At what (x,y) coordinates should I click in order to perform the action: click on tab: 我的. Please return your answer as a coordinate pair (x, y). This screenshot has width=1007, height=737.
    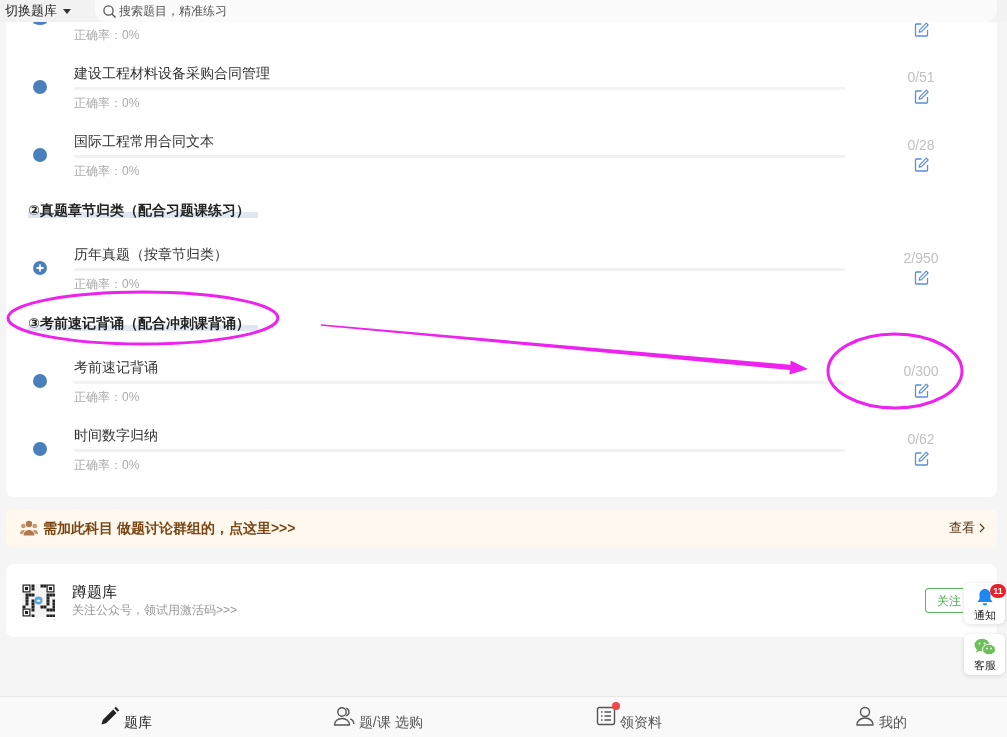
    Looking at the image, I should click on (881, 717).